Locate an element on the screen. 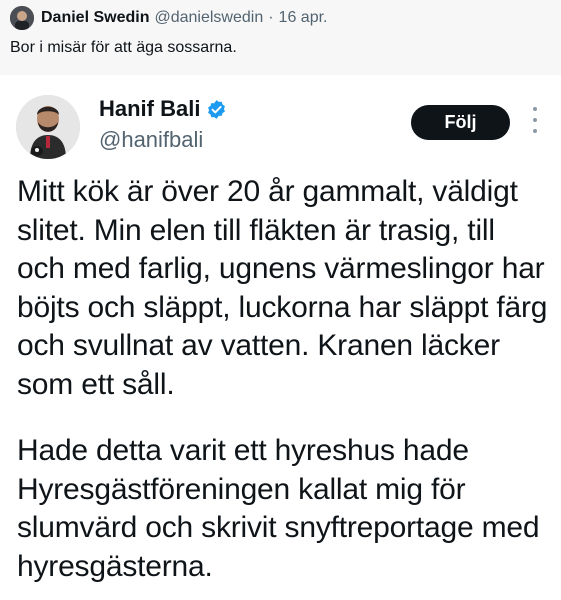 The image size is (561, 600). post-text-line: hyresgästerna. is located at coordinates (115, 566).